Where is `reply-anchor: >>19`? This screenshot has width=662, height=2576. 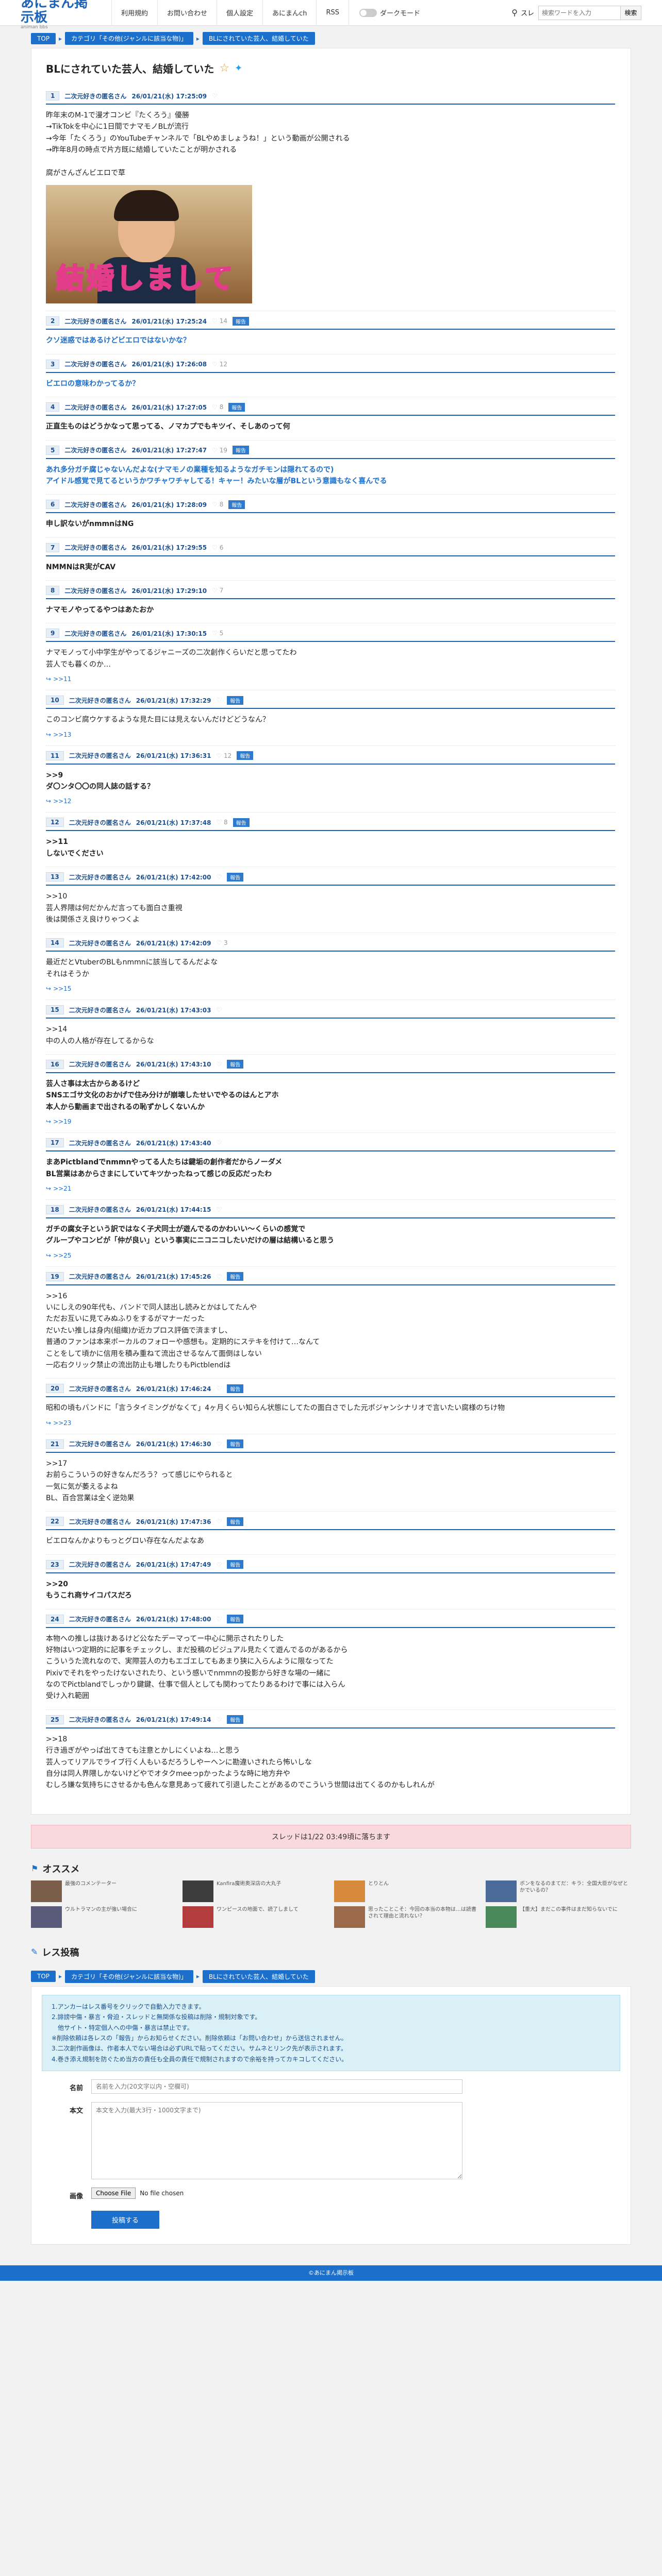 reply-anchor: >>19 is located at coordinates (62, 1121).